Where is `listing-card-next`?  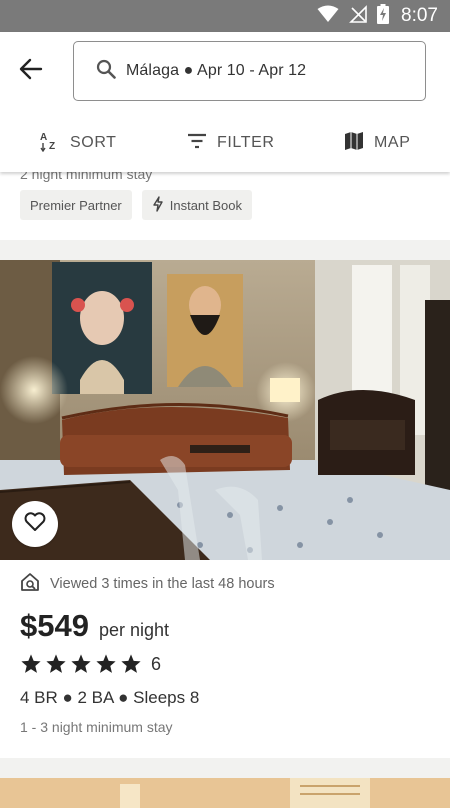
listing-card-next is located at coordinates (225, 793).